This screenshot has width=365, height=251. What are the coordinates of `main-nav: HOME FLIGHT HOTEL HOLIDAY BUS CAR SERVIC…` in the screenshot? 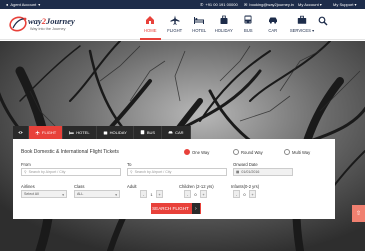 It's located at (228, 24).